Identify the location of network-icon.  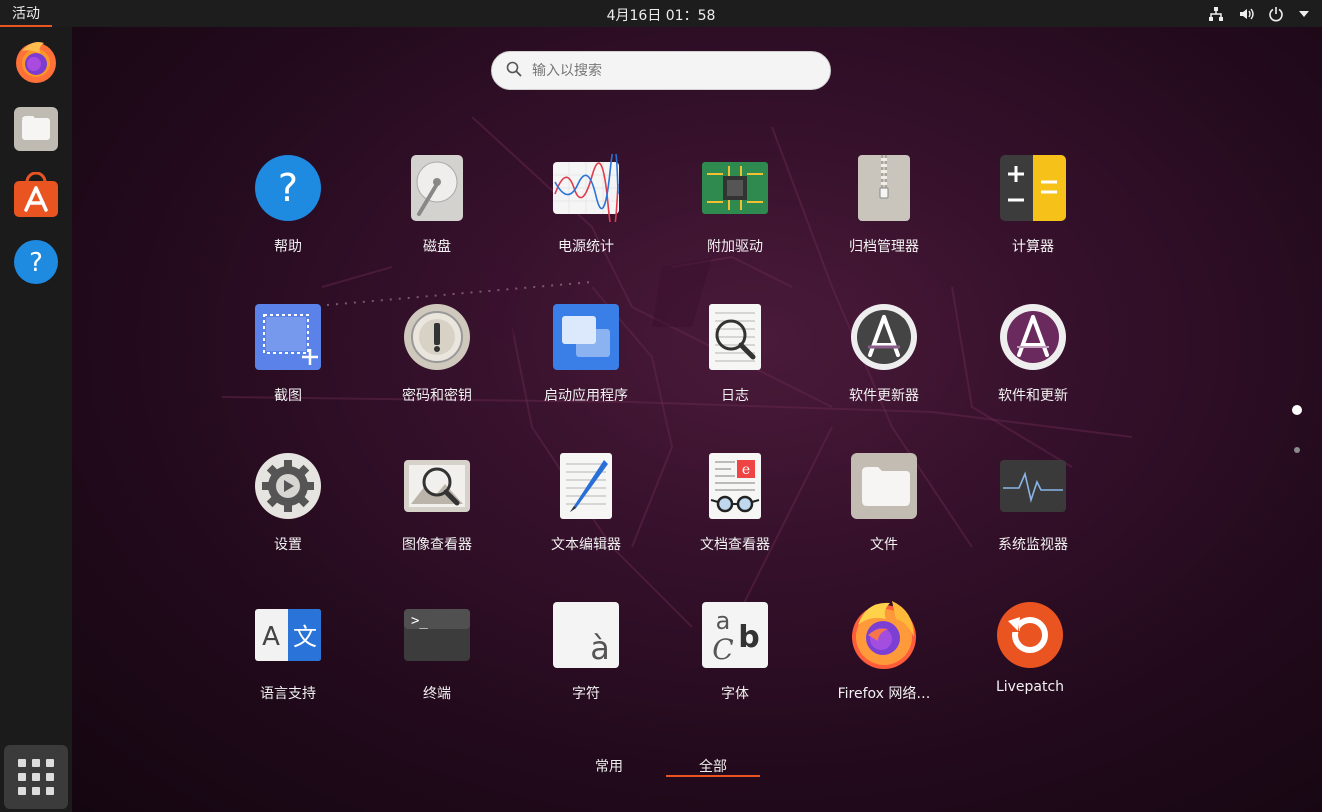
(1216, 14).